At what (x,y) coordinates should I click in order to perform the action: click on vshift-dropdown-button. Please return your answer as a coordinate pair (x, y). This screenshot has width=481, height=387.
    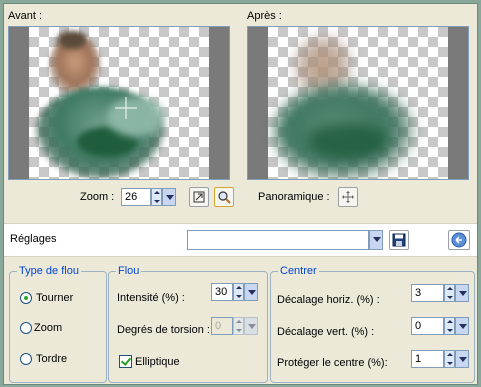
    Looking at the image, I should click on (462, 326).